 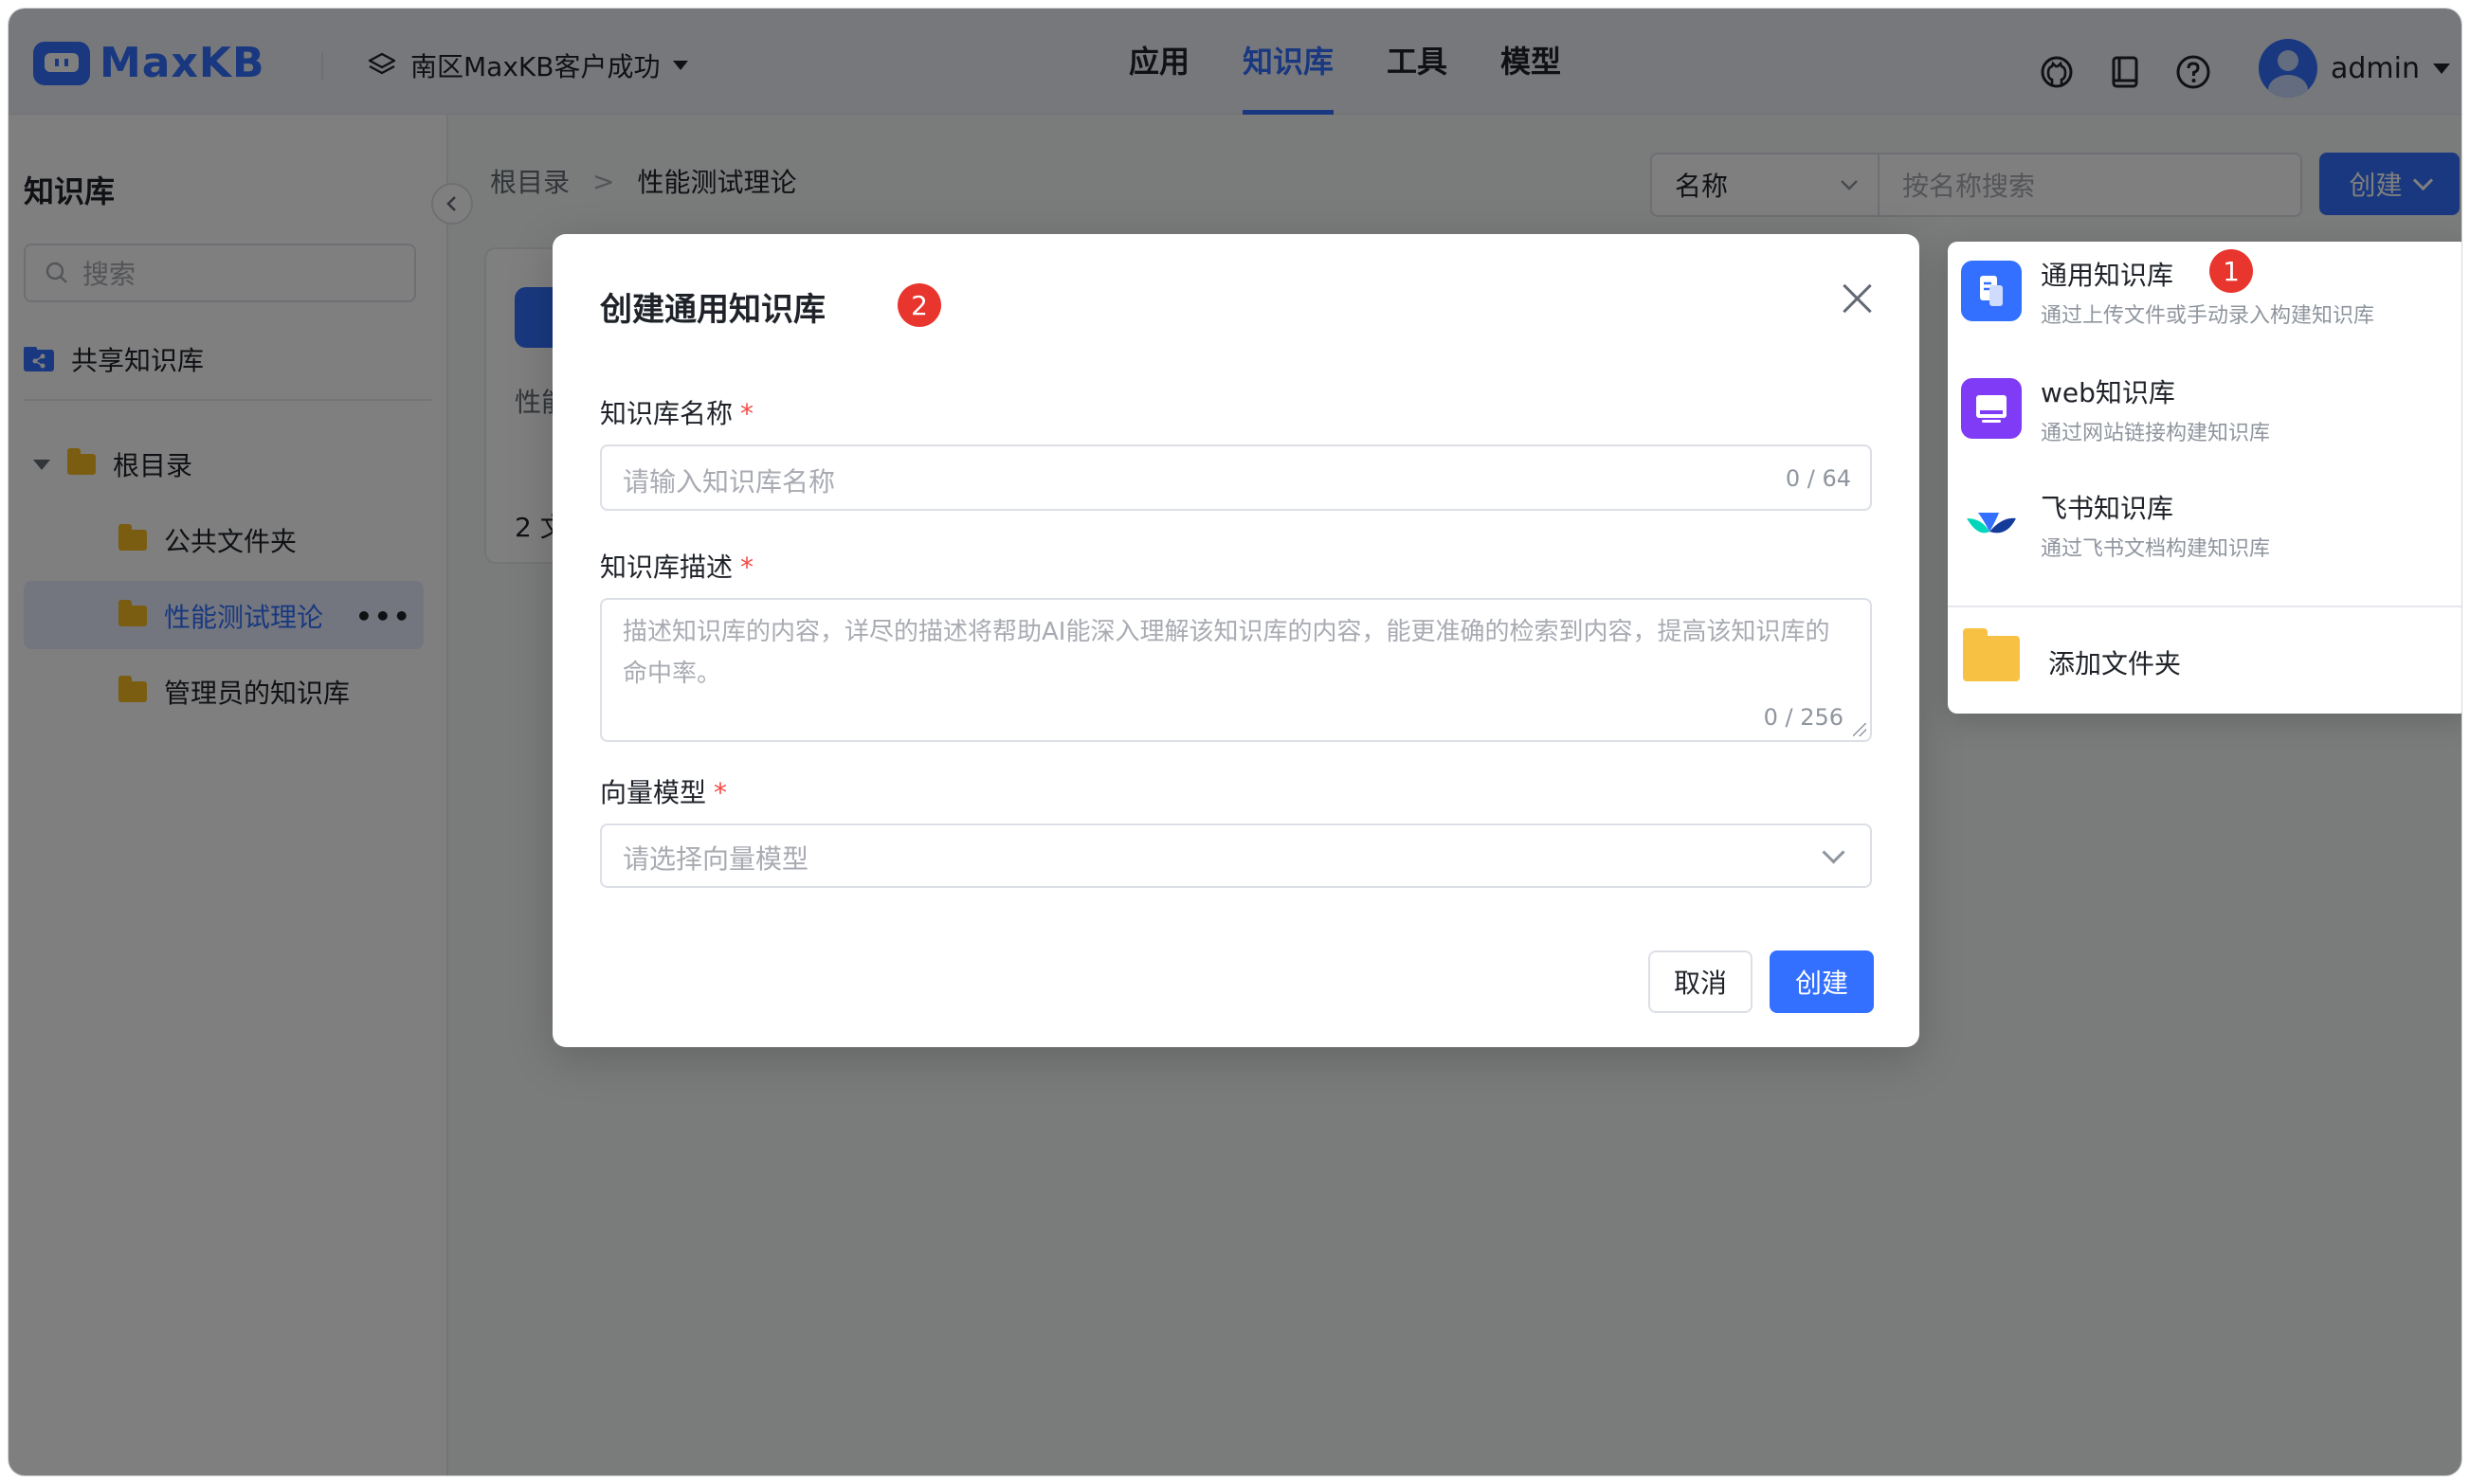 What do you see at coordinates (2108, 392) in the screenshot?
I see `menu-item-title: web知识库` at bounding box center [2108, 392].